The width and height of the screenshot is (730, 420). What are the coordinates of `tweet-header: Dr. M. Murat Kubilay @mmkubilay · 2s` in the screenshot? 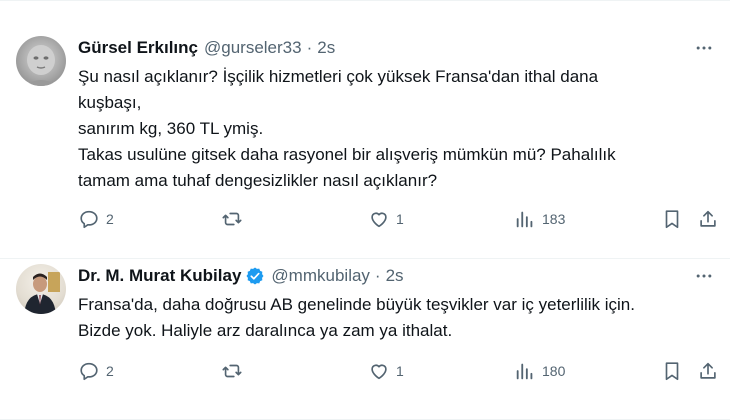 It's located at (241, 276).